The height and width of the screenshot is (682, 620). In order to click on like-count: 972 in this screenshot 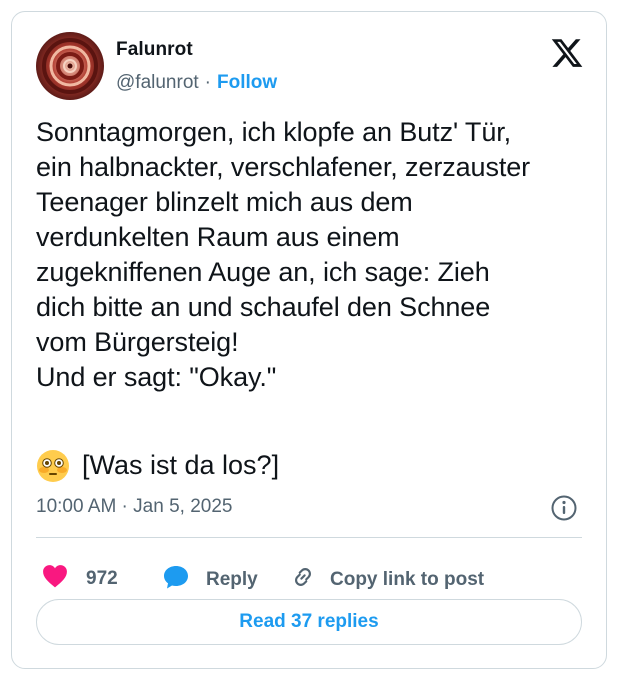, I will do `click(102, 578)`.